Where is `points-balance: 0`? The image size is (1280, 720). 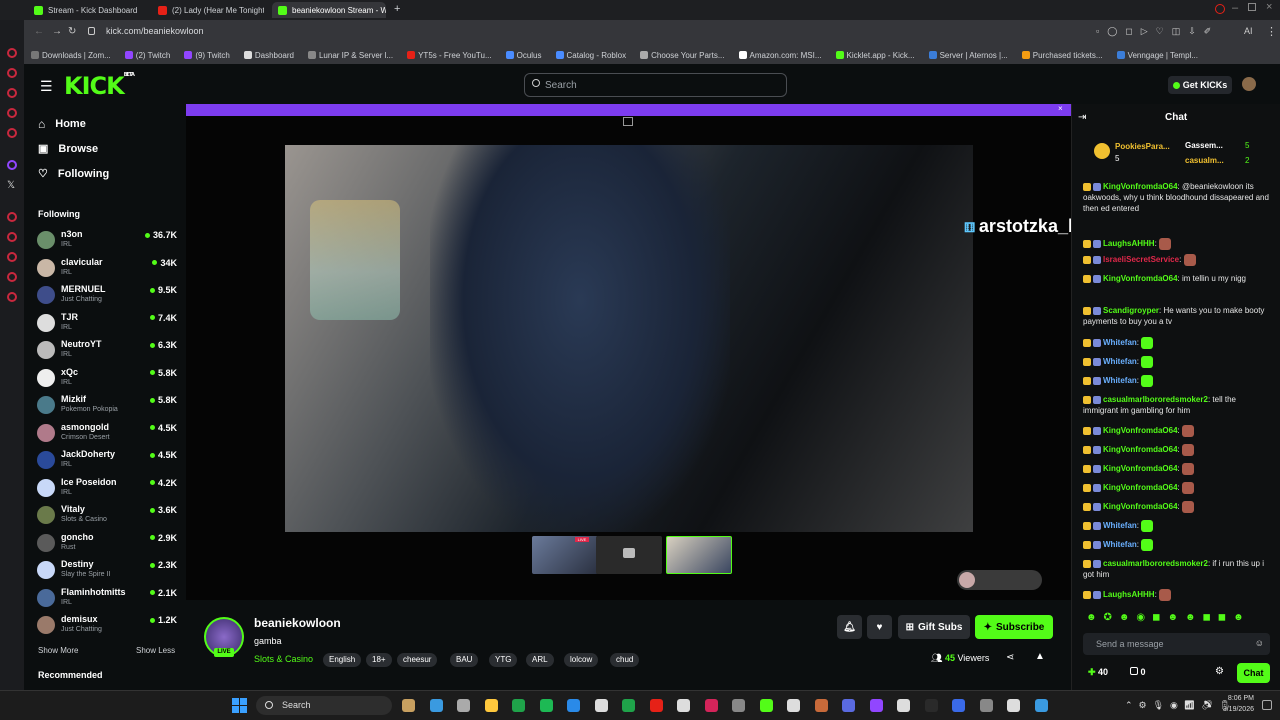
points-balance: 0 is located at coordinates (1138, 672).